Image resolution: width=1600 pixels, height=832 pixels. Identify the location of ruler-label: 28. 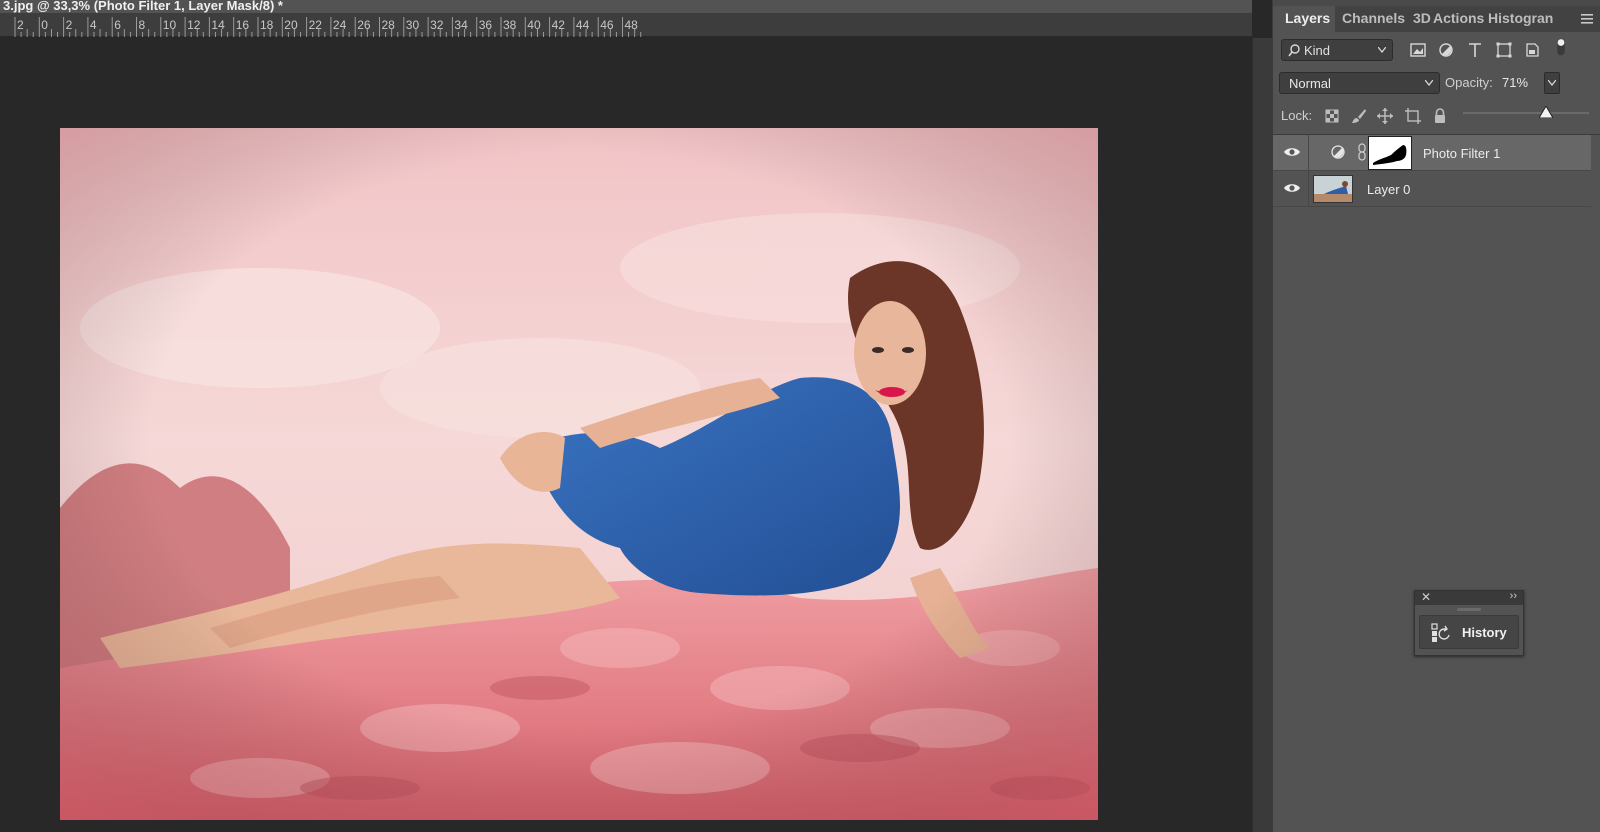
(388, 25).